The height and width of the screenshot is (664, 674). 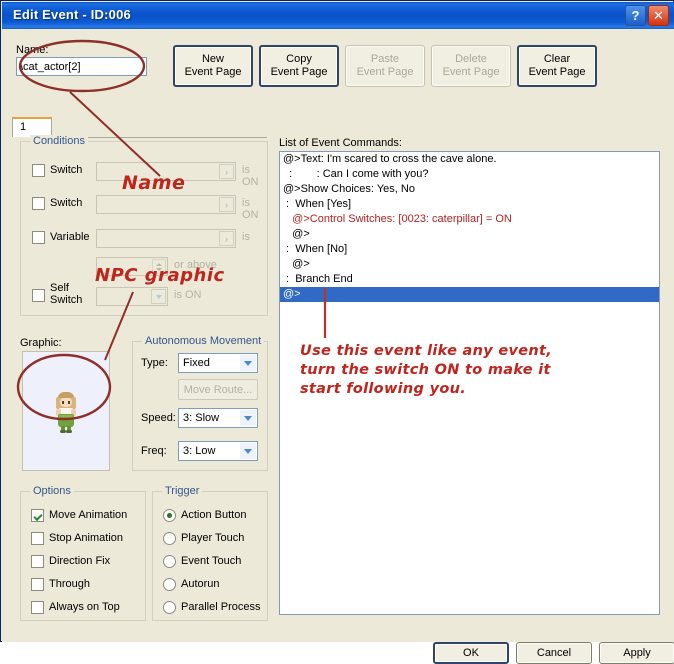 I want to click on condition-variable-field: ›, so click(x=166, y=238).